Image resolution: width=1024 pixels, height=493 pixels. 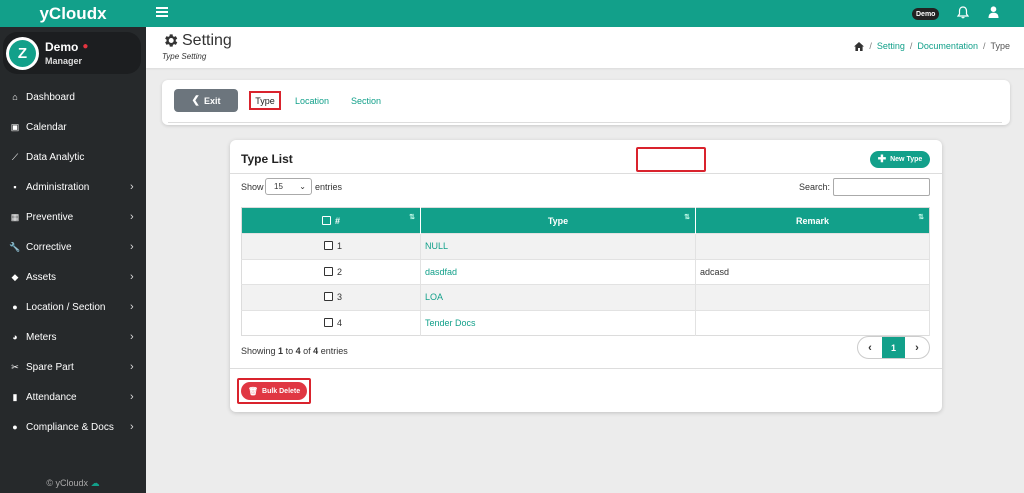 I want to click on sidebar-item-administration: ▪ Administration ›, so click(x=73, y=187).